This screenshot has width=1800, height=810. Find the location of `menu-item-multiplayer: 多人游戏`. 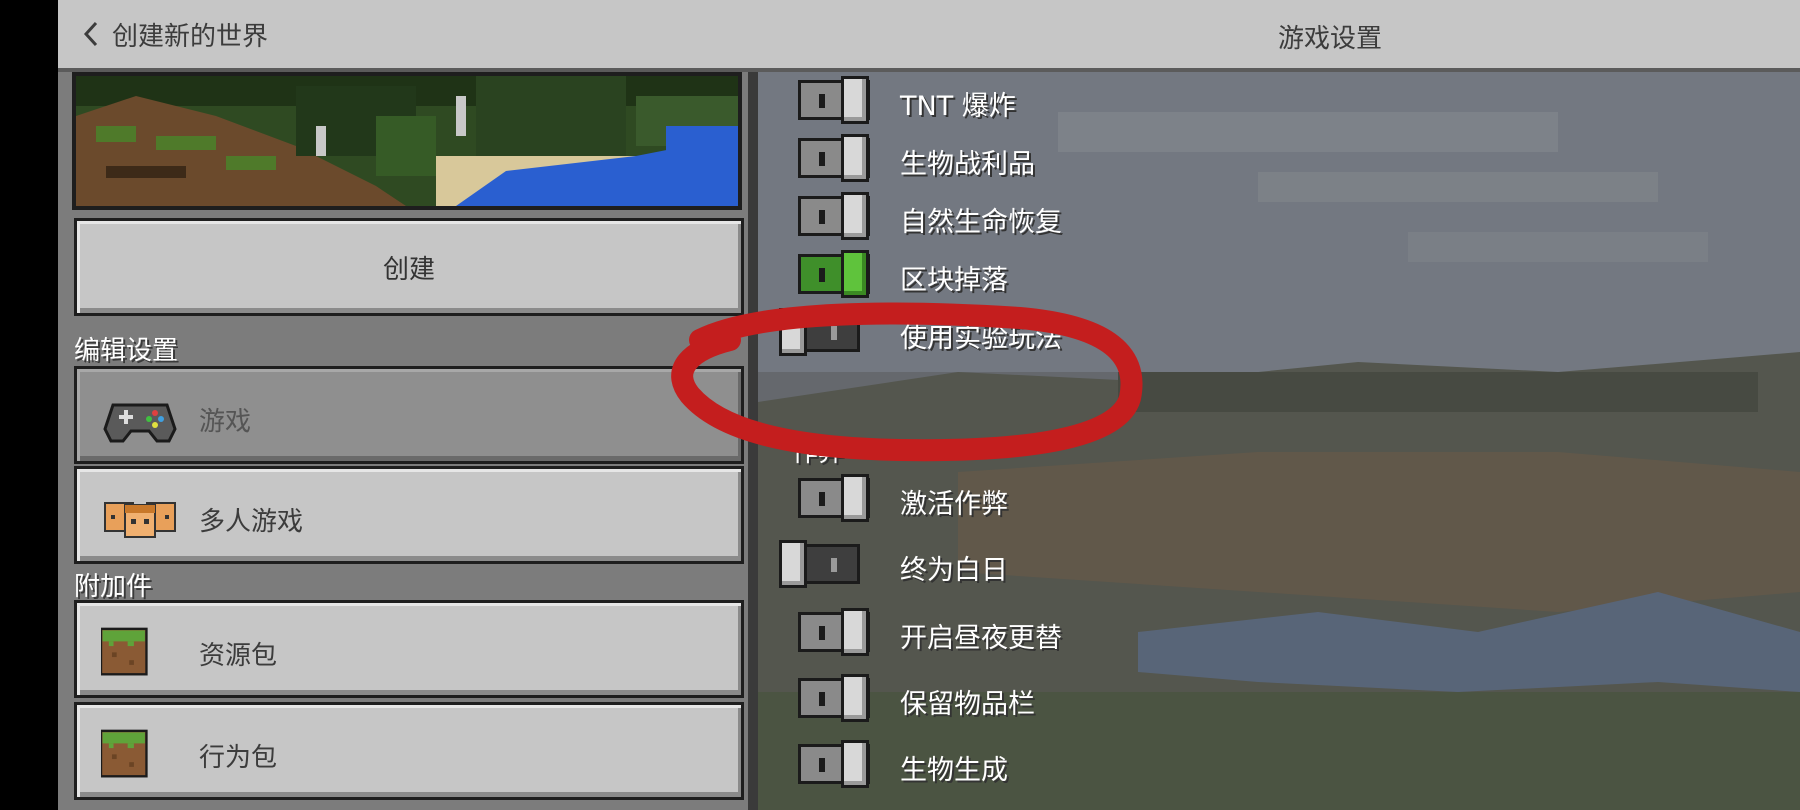

menu-item-multiplayer: 多人游戏 is located at coordinates (409, 515).